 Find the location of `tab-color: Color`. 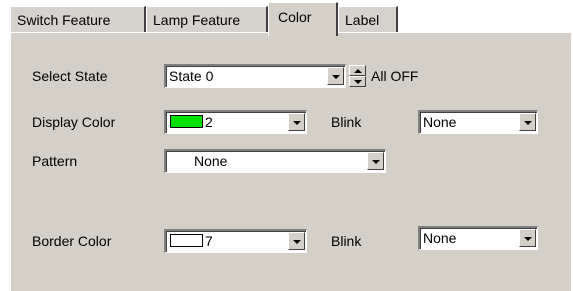

tab-color: Color is located at coordinates (303, 19).